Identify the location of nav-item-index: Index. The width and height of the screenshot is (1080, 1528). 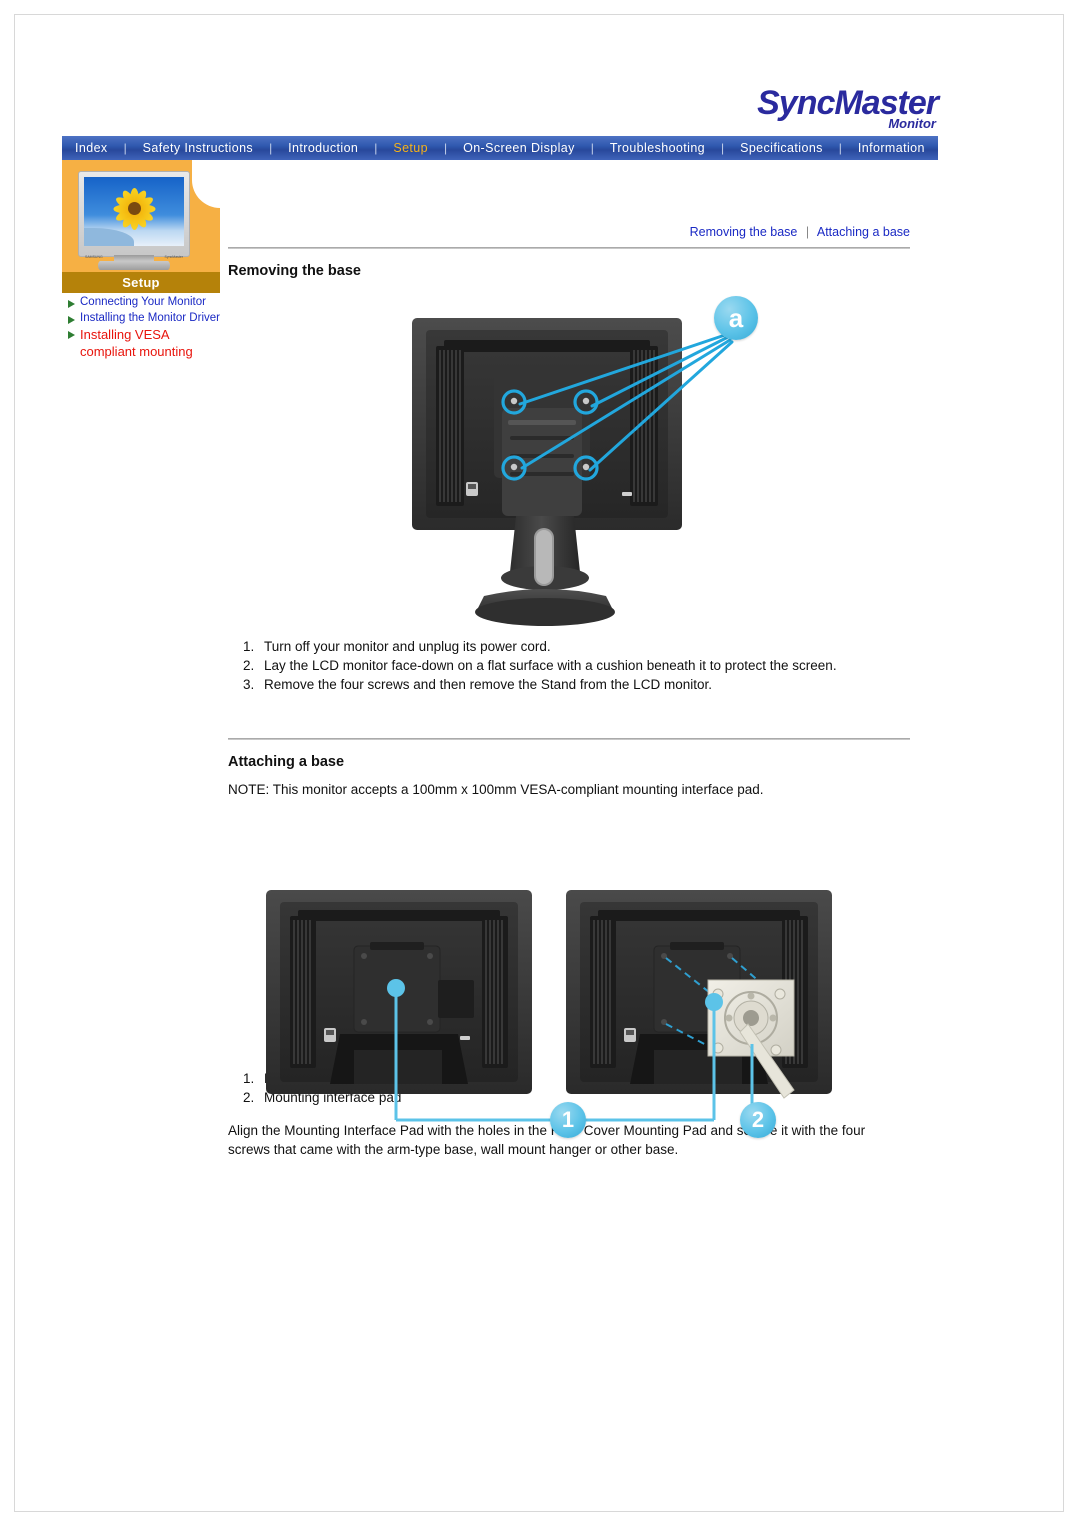
(91, 148).